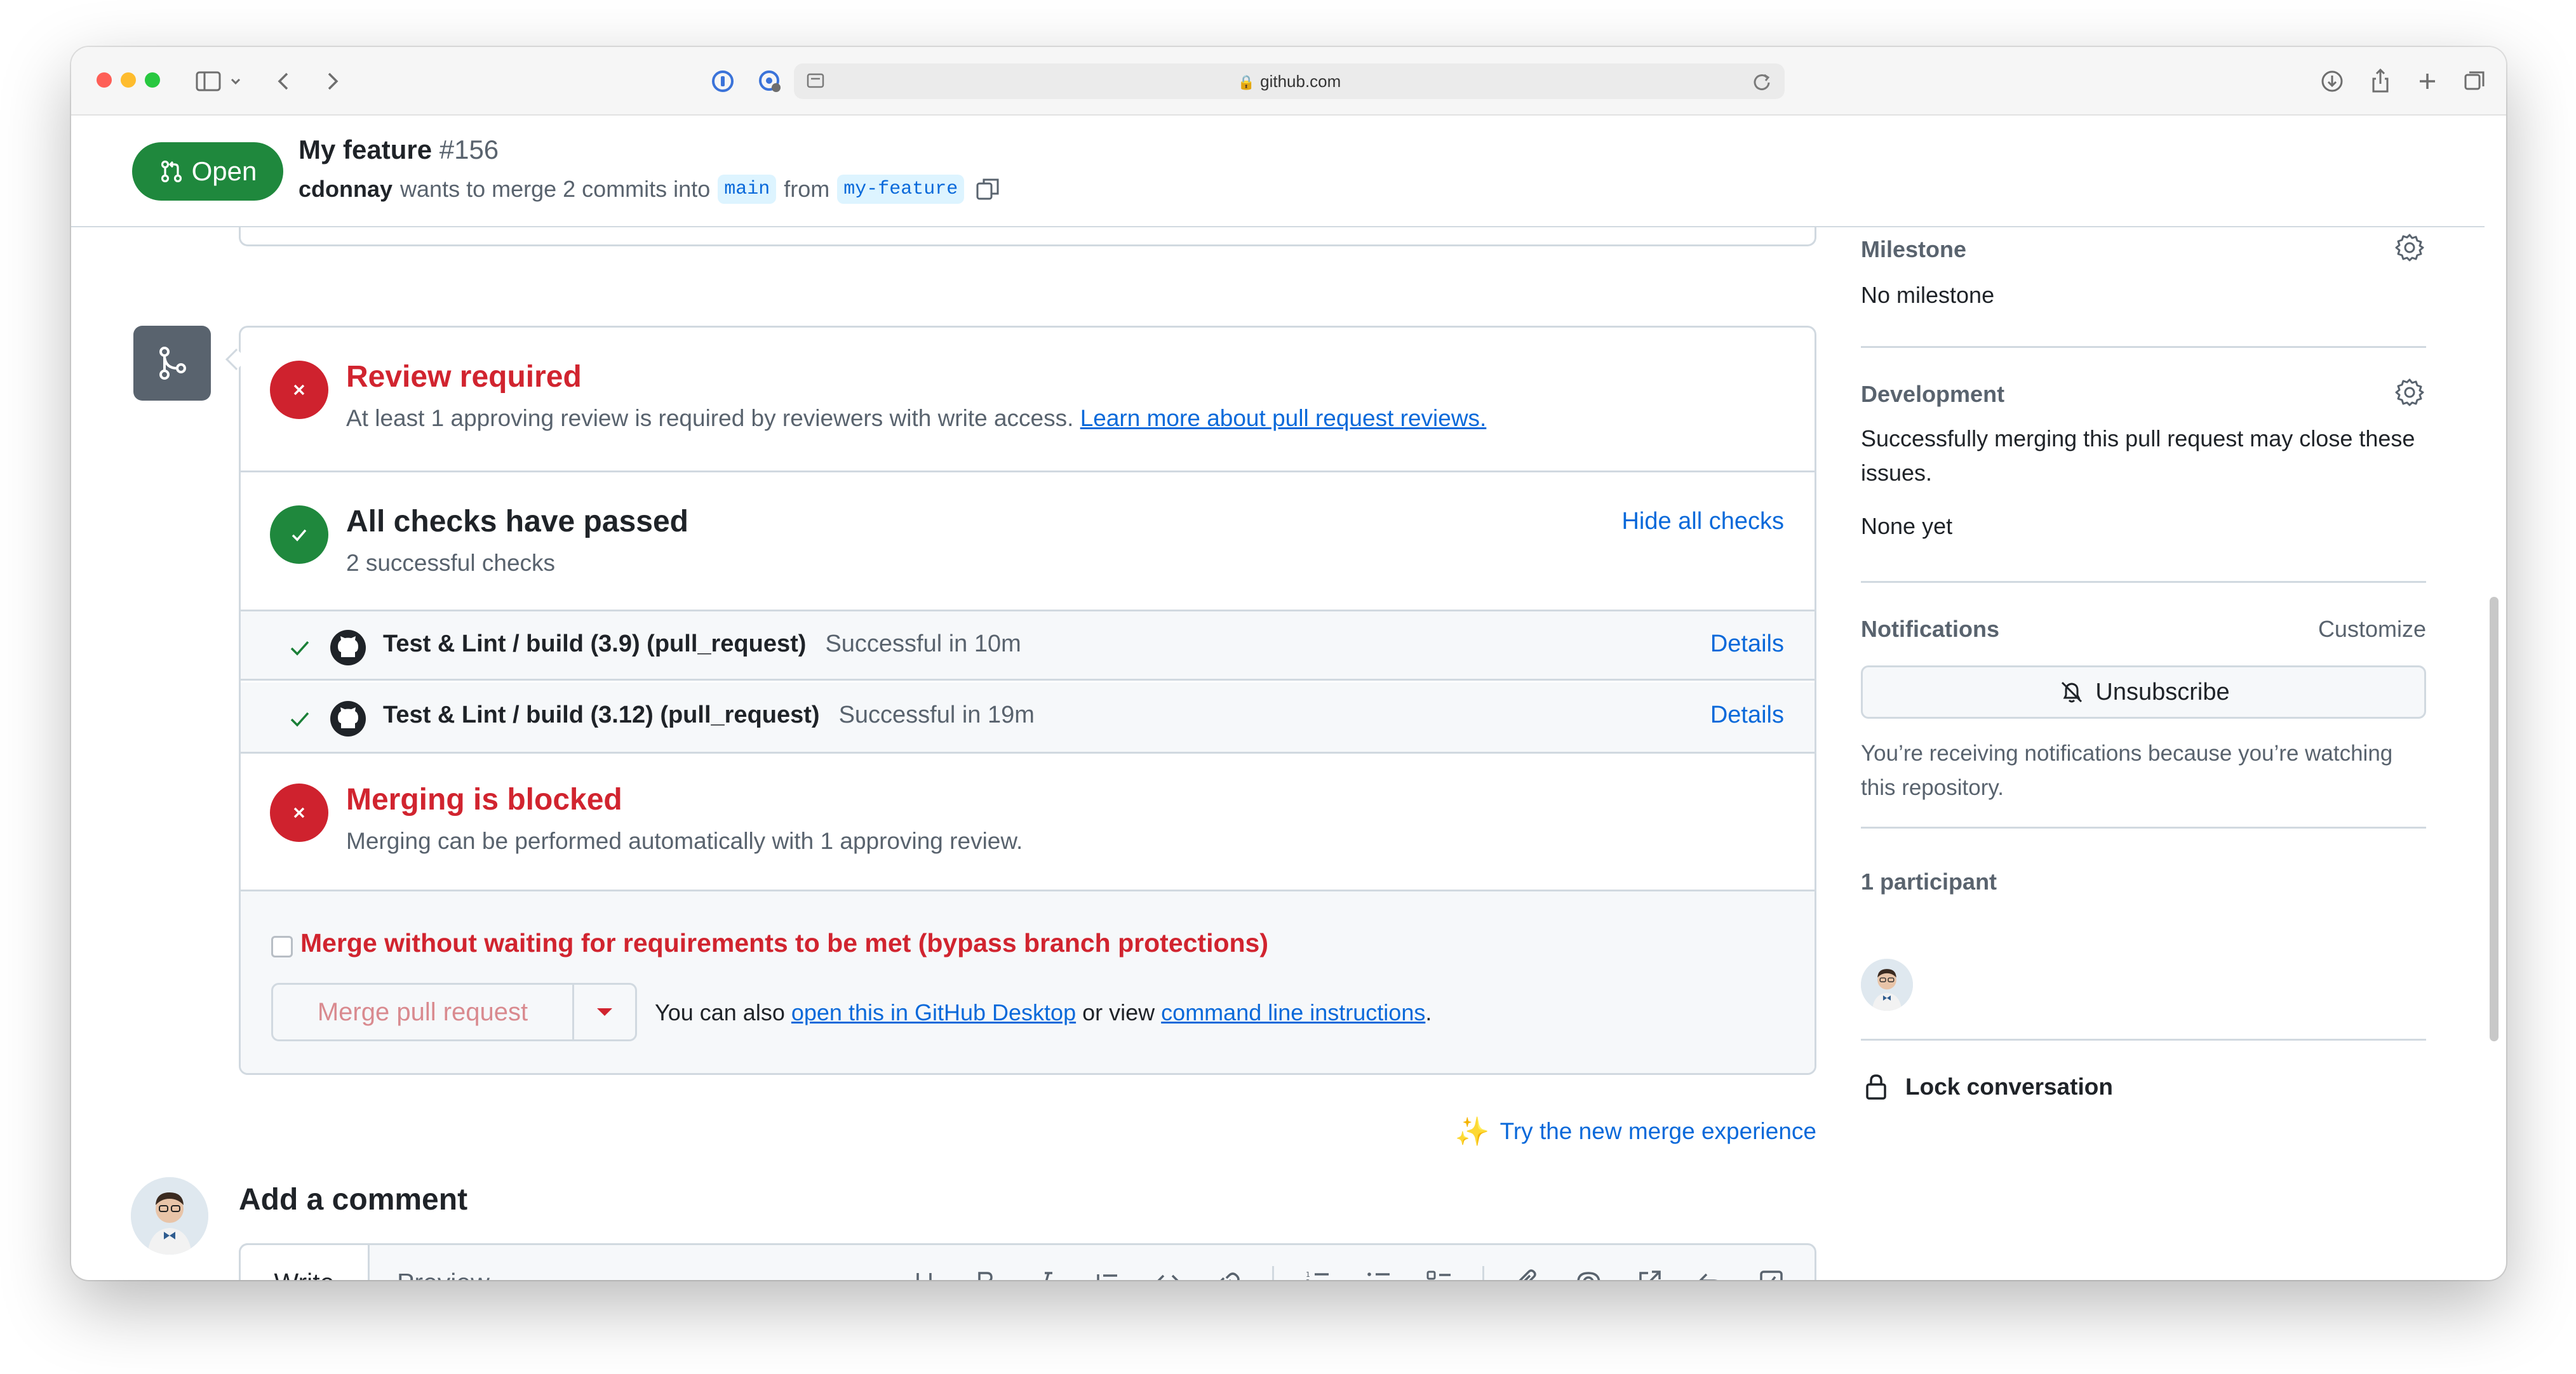  What do you see at coordinates (1107, 1272) in the screenshot?
I see `quote-icon` at bounding box center [1107, 1272].